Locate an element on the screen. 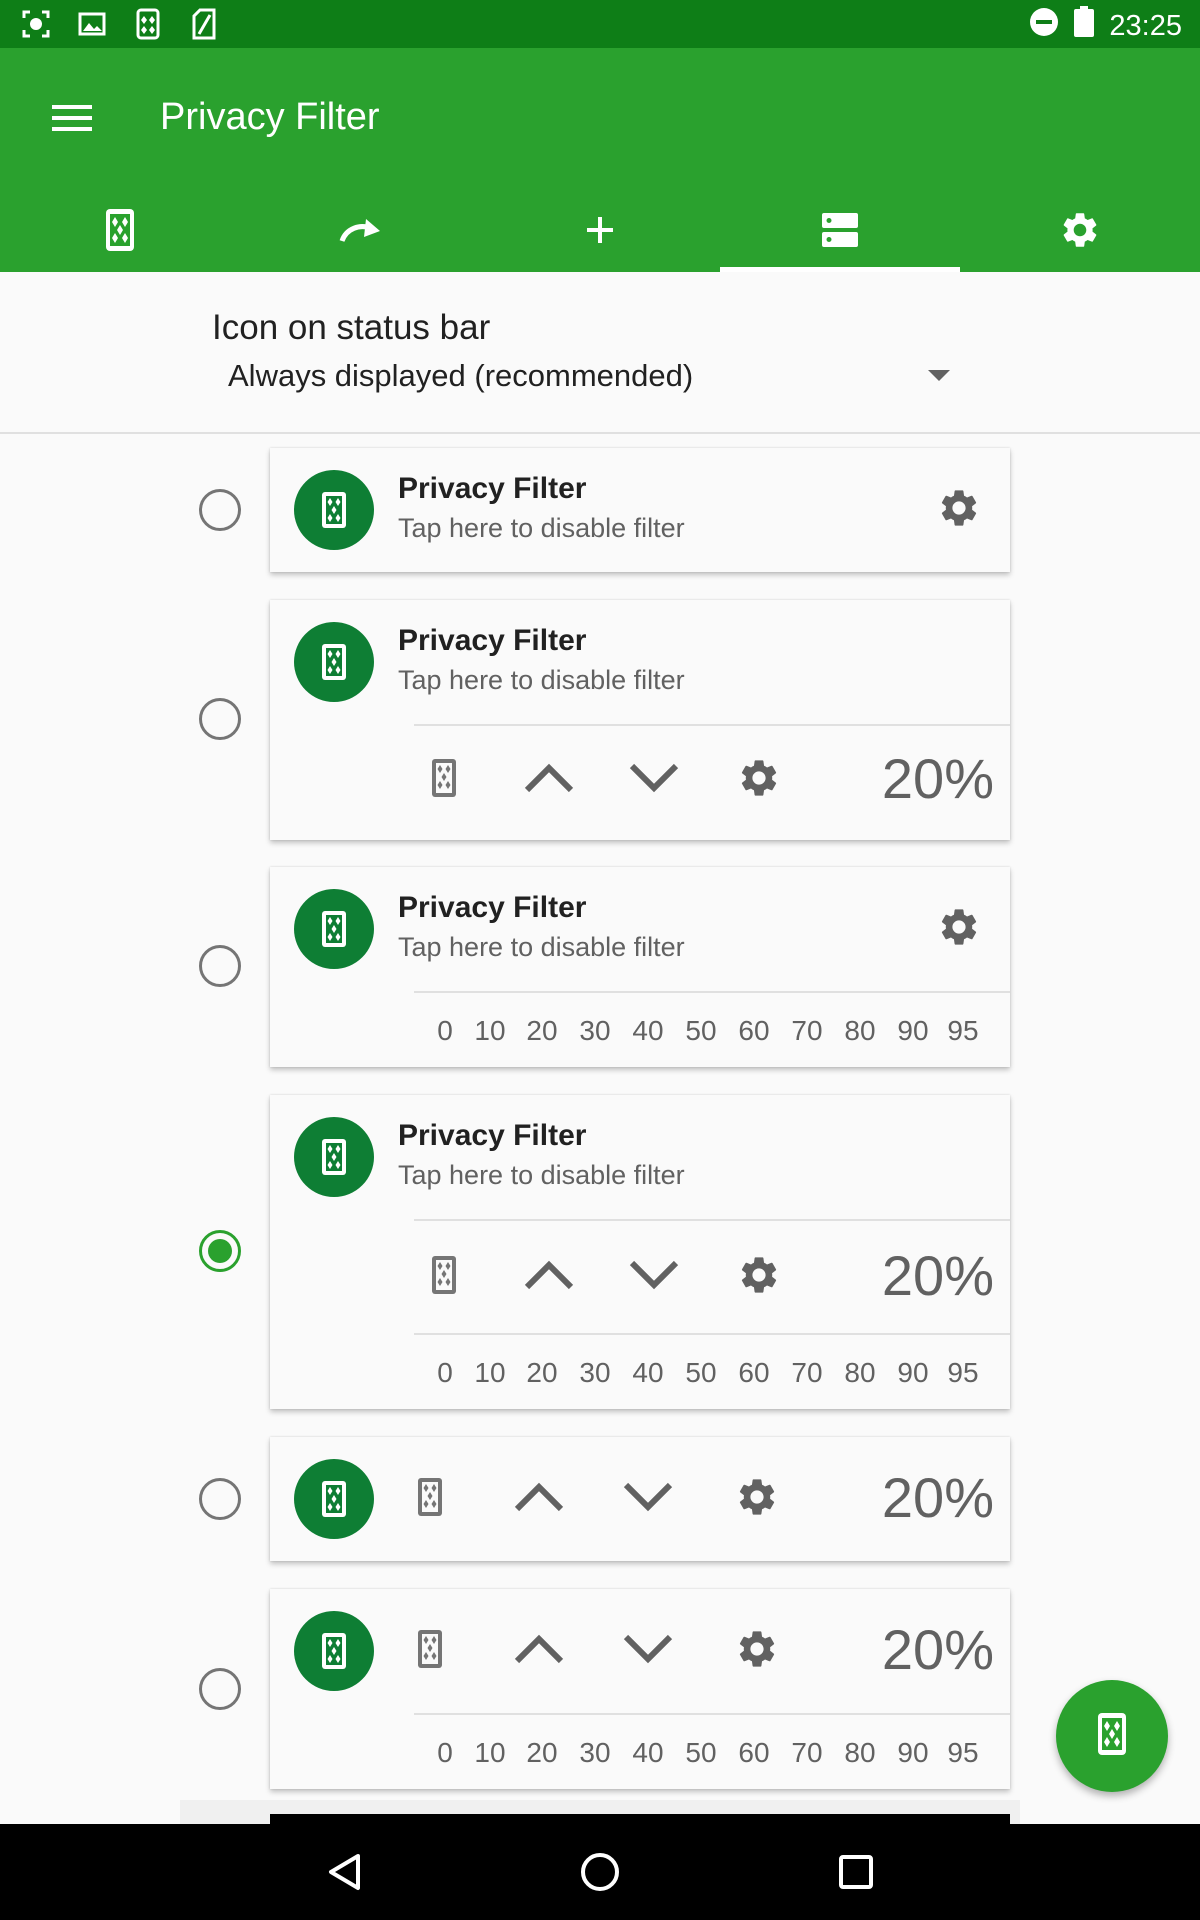  tab-shortcut is located at coordinates (360, 232).